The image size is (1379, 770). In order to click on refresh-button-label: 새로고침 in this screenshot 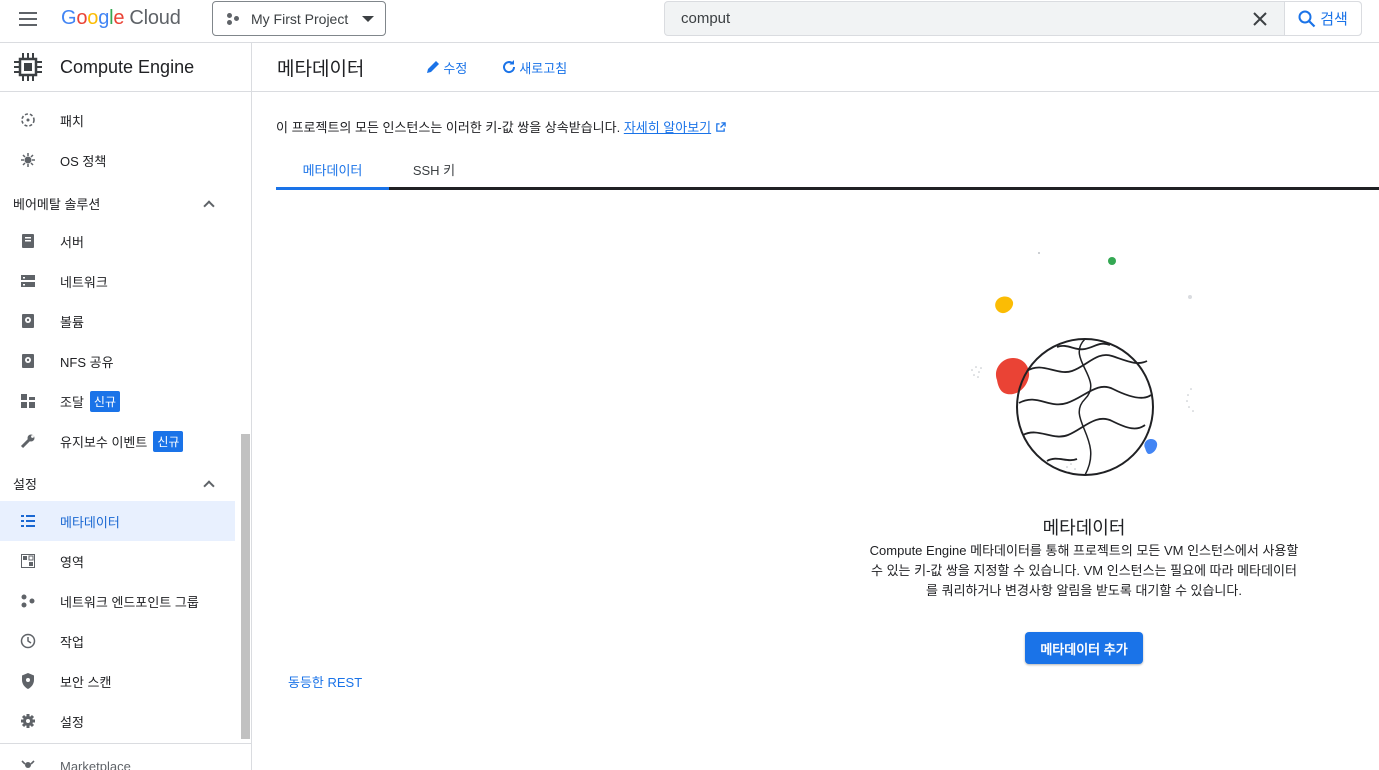, I will do `click(543, 68)`.